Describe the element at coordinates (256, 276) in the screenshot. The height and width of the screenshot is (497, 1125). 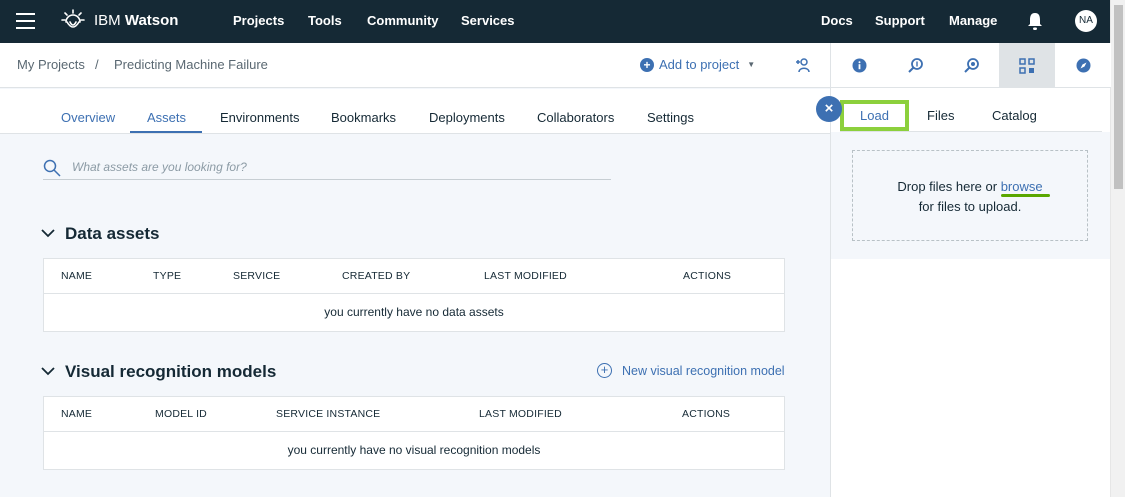
I see `column-header: SERVICE` at that location.